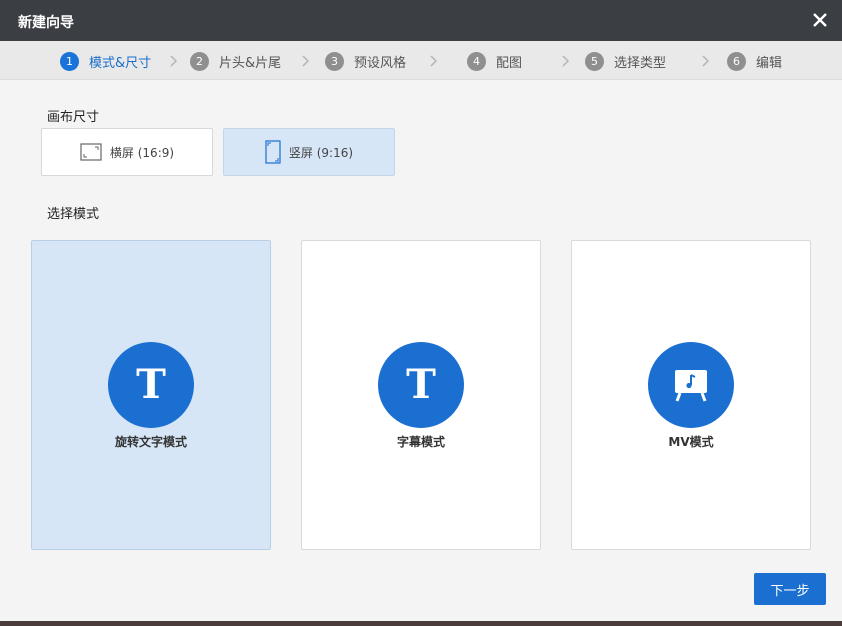 Image resolution: width=842 pixels, height=626 pixels. I want to click on wizard-steps: 1 模式&尺寸 2 片头&片尾 3 预设风格 4 配图 5 选择类型 6 编辑, so click(421, 60).